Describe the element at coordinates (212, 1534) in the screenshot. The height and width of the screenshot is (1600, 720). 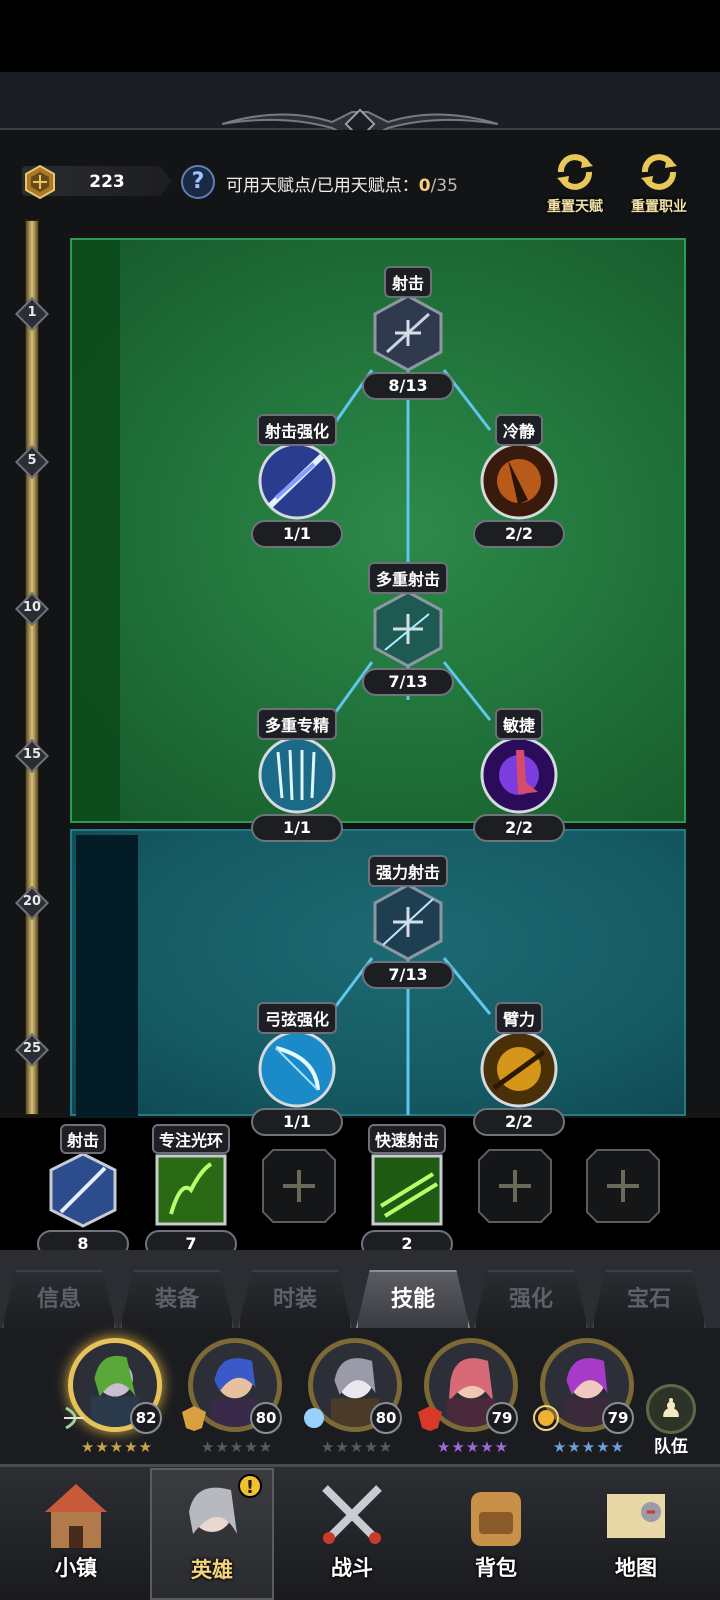
I see `nav-heroes: 英雄 !` at that location.